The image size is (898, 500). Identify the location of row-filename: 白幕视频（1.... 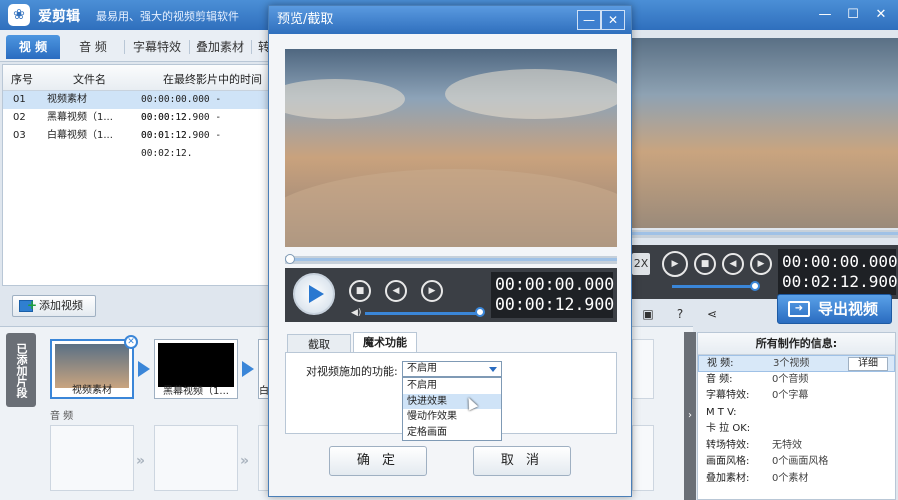
(80, 135).